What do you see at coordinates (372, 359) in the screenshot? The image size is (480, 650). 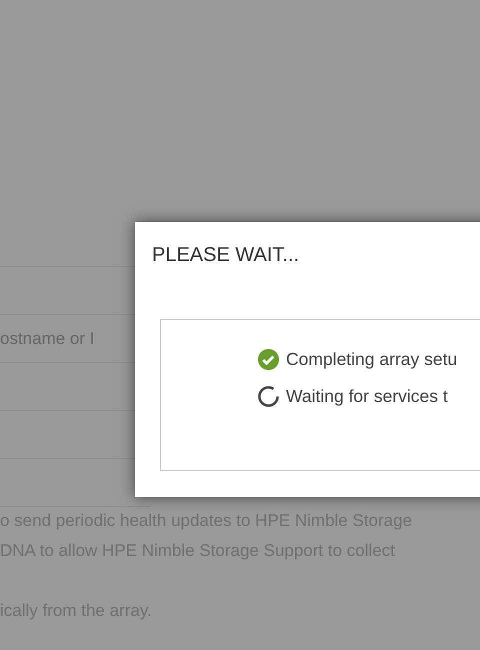 I see `step-label: Completing array setu` at bounding box center [372, 359].